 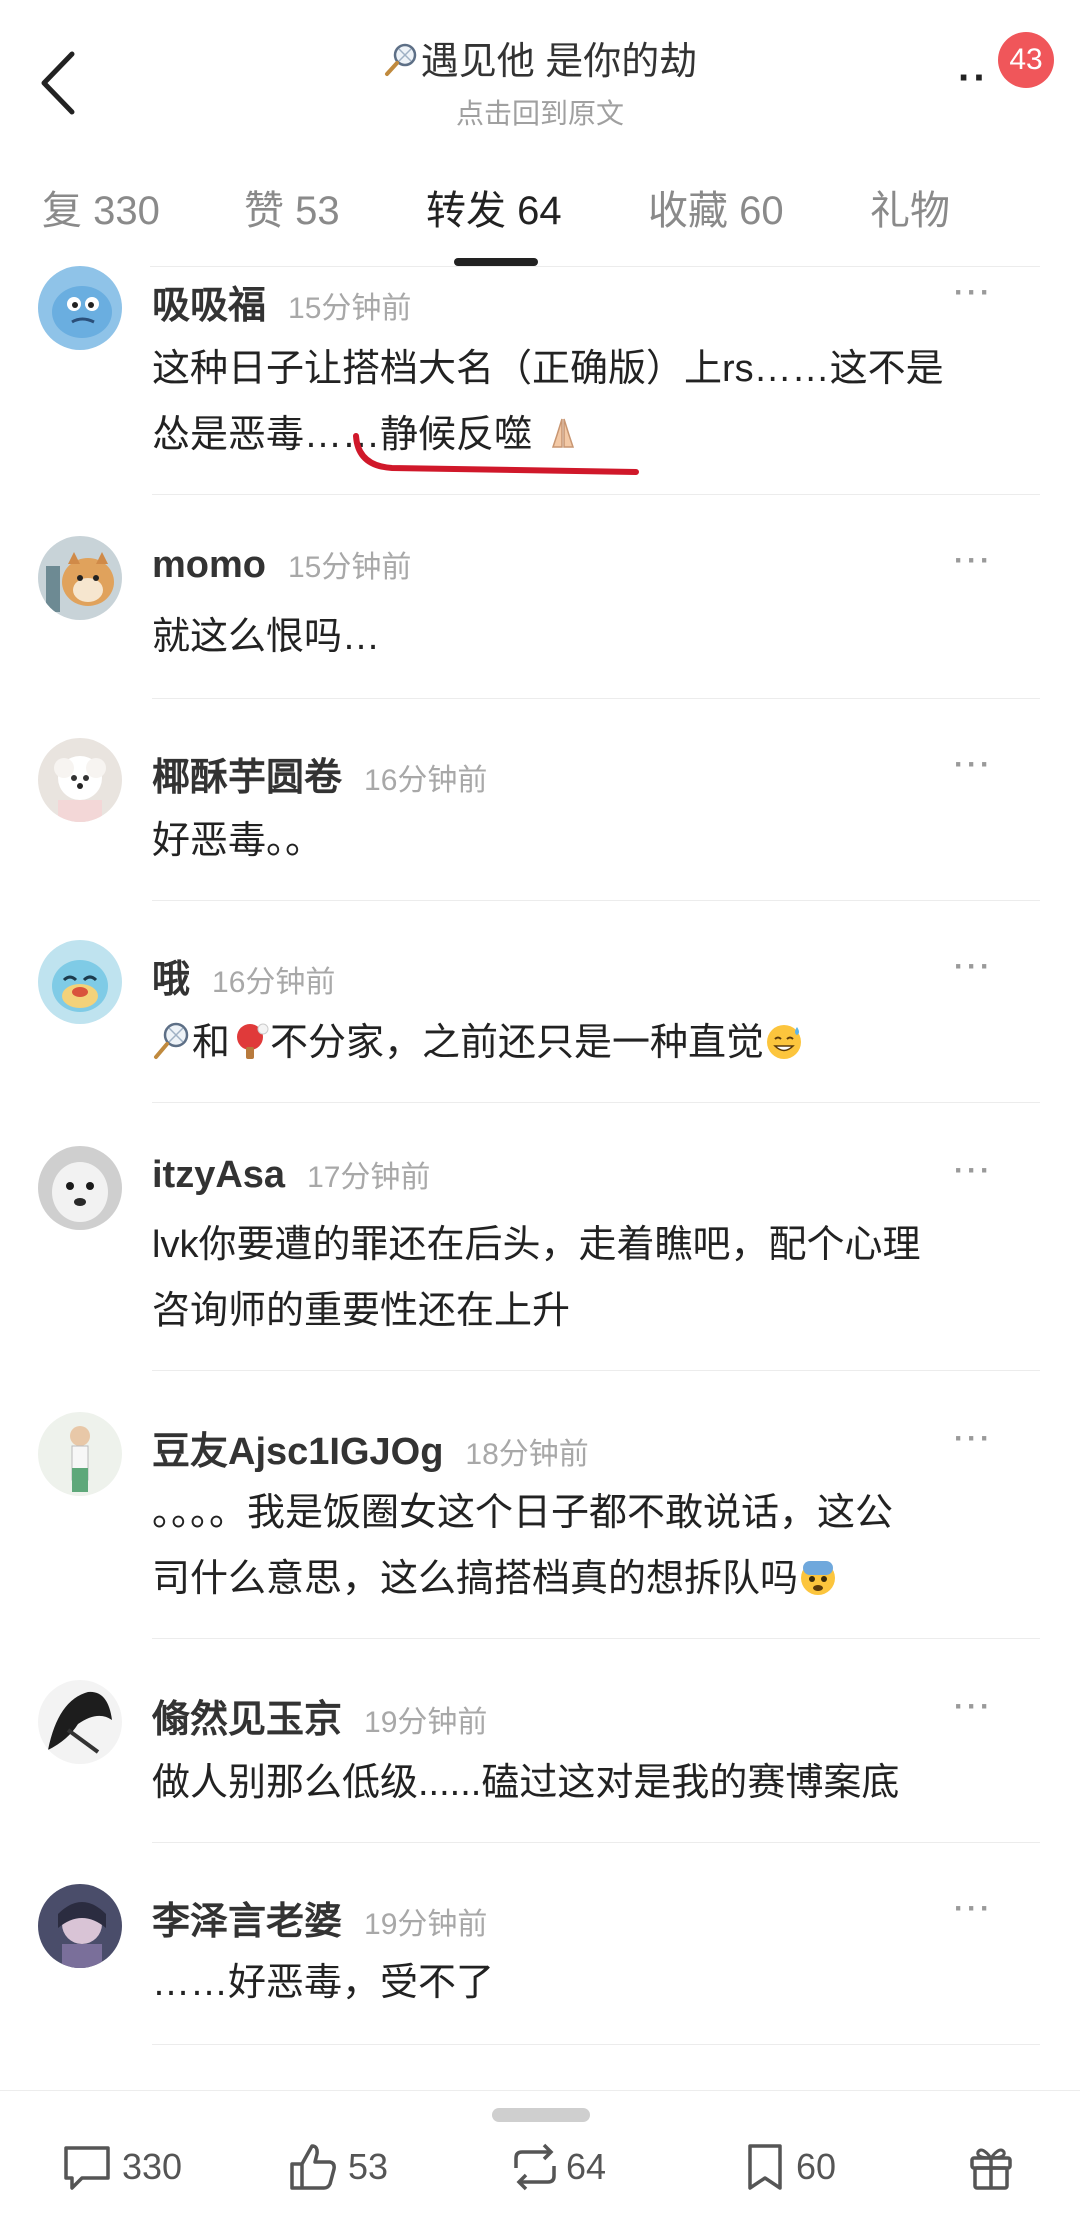 I want to click on comment-text: 。。。。我是饭圈女这个日子都不敢说话，这公 司什么意思，这么搞搭档真的想拆队吗, so click(x=592, y=1546).